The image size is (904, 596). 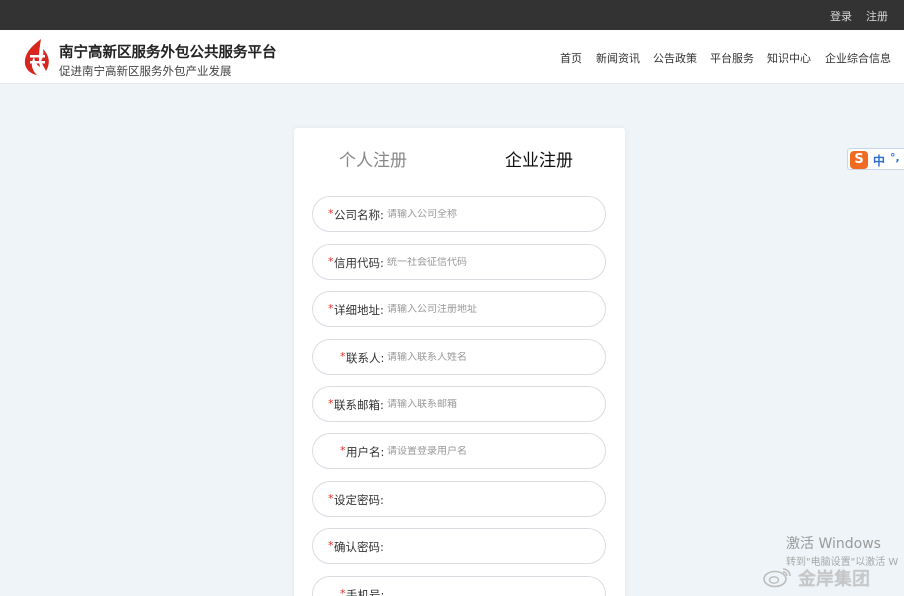 I want to click on nav-news: 新闻资讯, so click(x=618, y=58).